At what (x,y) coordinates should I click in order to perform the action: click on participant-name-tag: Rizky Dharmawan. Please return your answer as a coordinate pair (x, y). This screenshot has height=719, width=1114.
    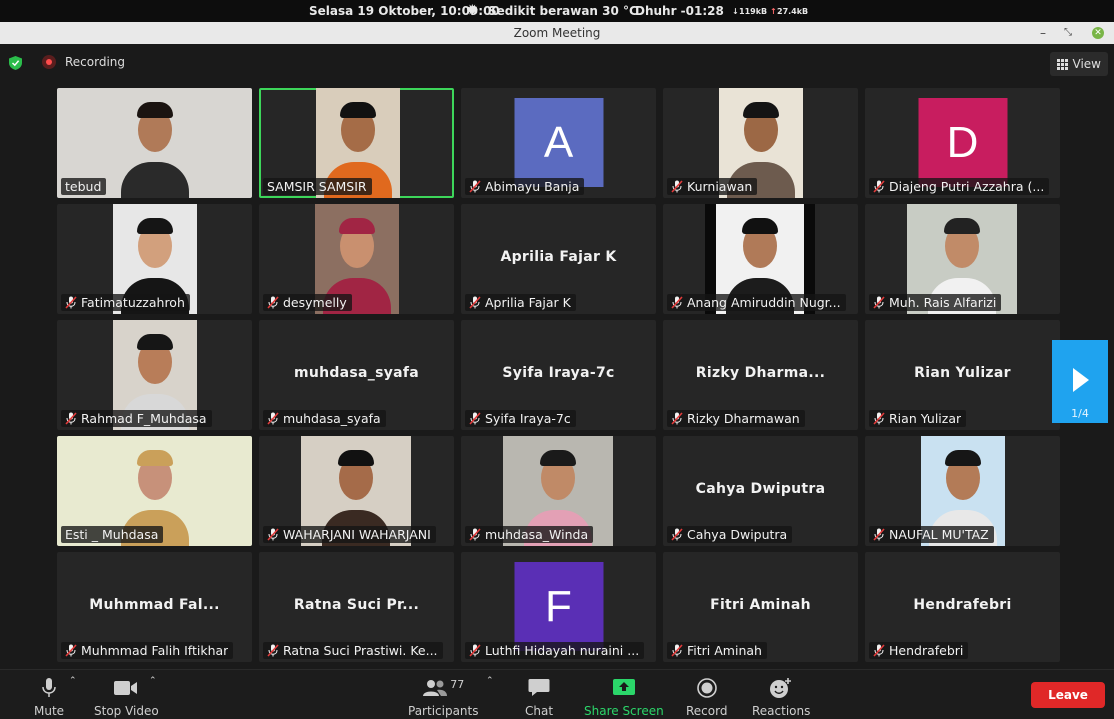
    Looking at the image, I should click on (736, 418).